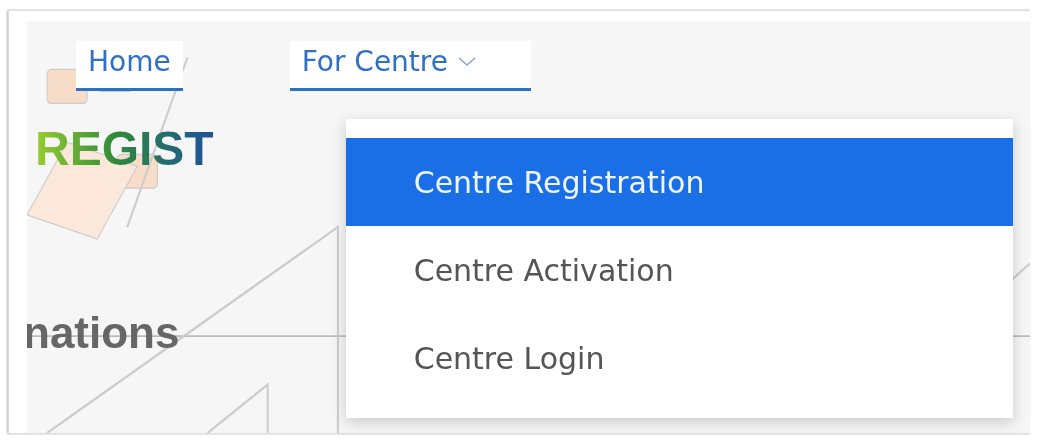 This screenshot has width=1038, height=445. I want to click on menu-item: Centre Login, so click(679, 358).